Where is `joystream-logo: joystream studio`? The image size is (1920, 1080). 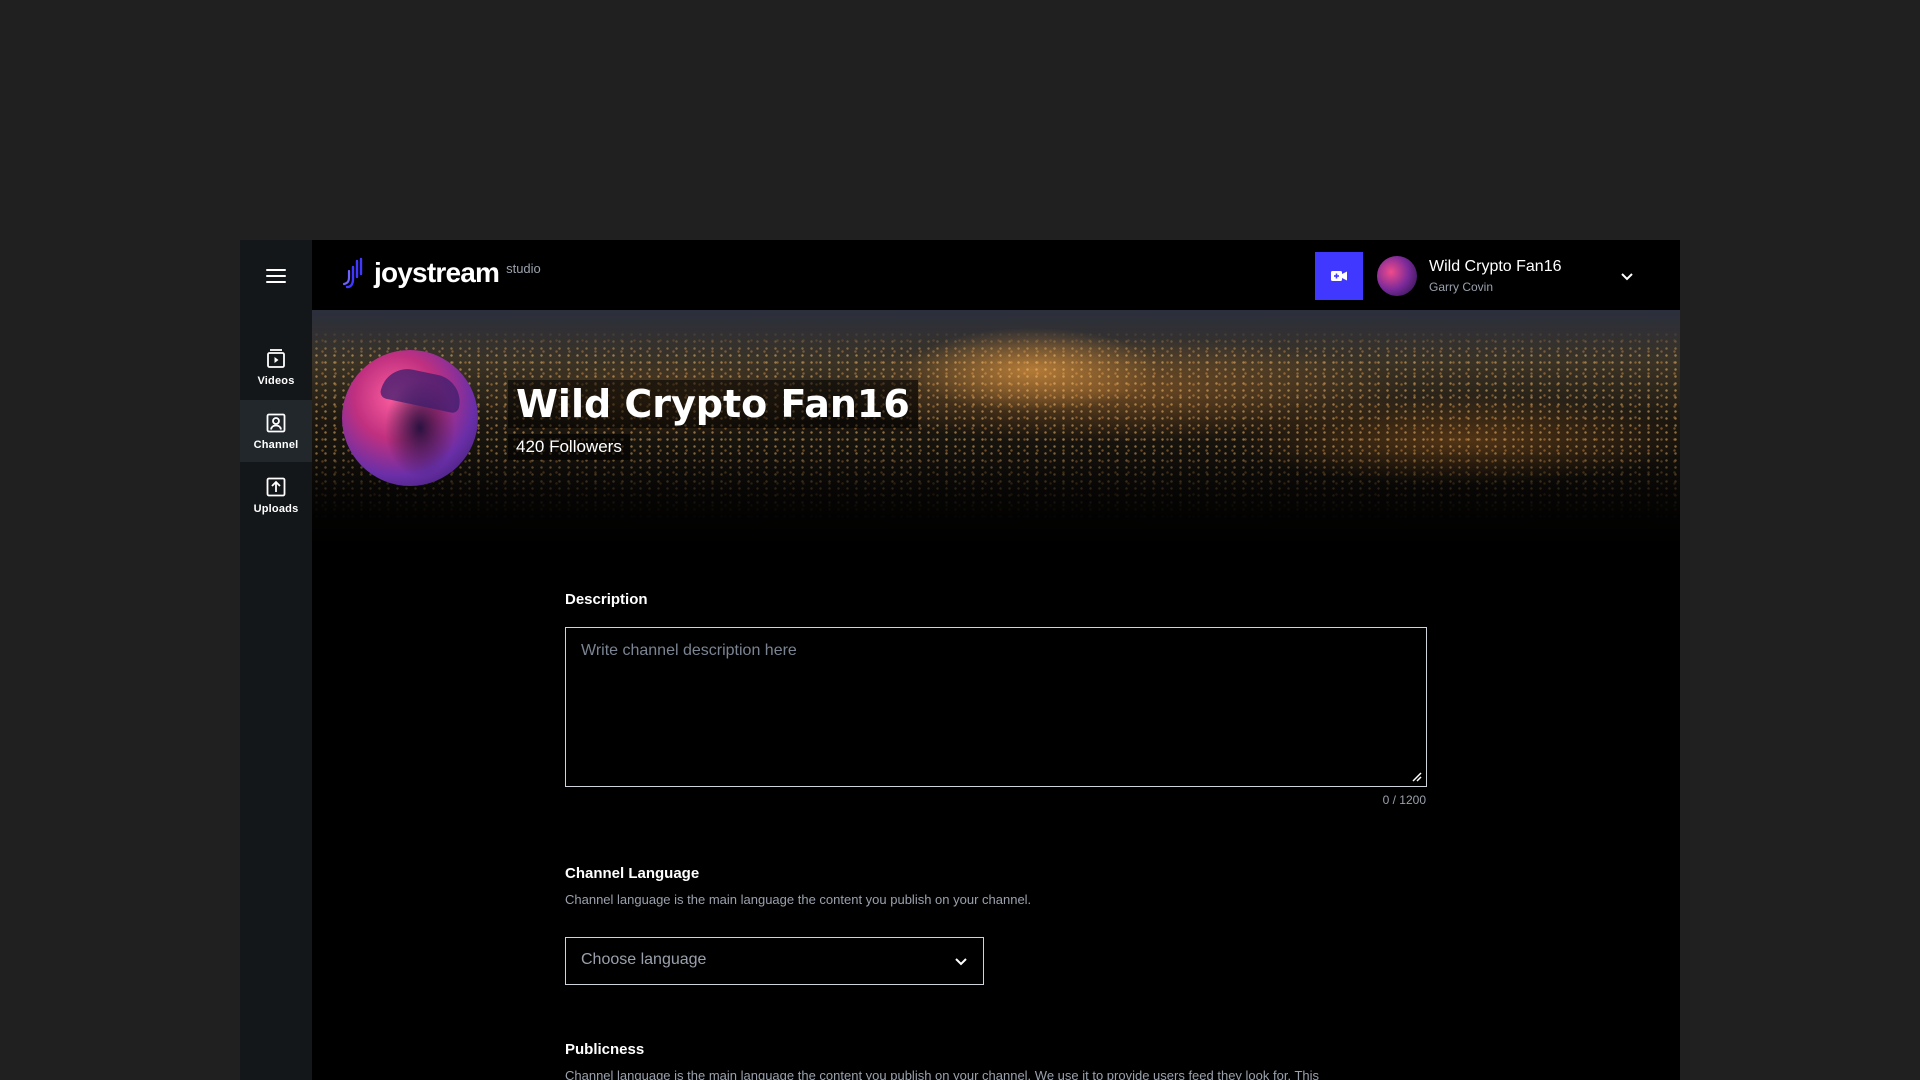
joystream-logo: joystream studio is located at coordinates (441, 274).